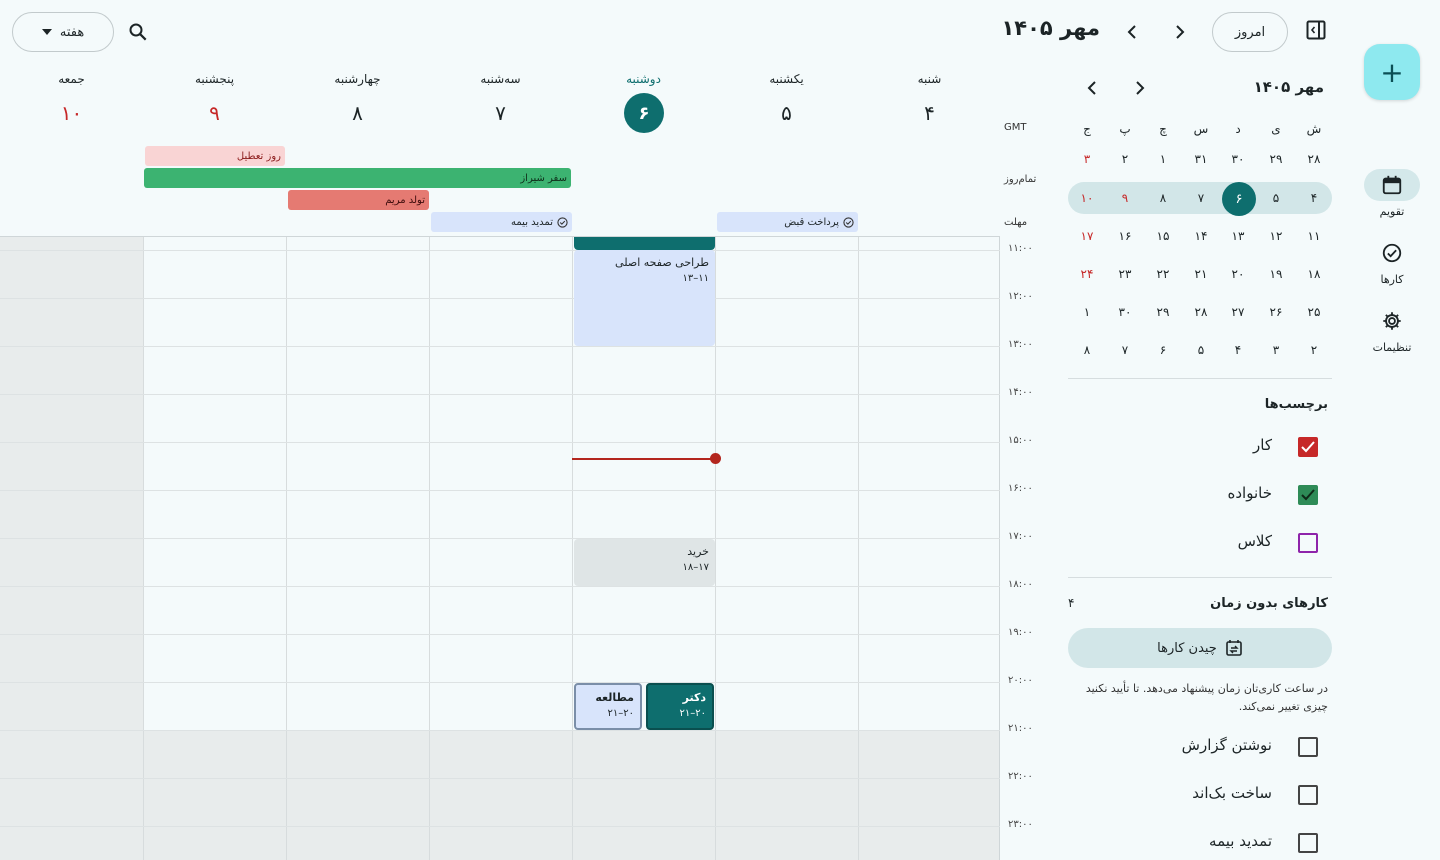 This screenshot has width=1440, height=860. What do you see at coordinates (1210, 448) in the screenshot?
I see `label-filter-work: کار` at bounding box center [1210, 448].